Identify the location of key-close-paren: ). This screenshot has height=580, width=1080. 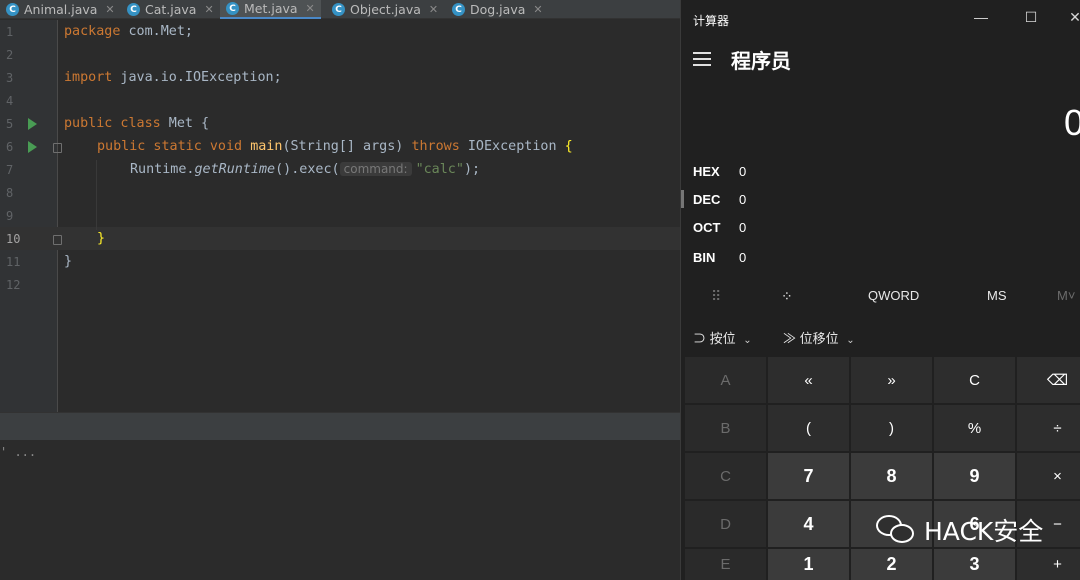
(891, 428).